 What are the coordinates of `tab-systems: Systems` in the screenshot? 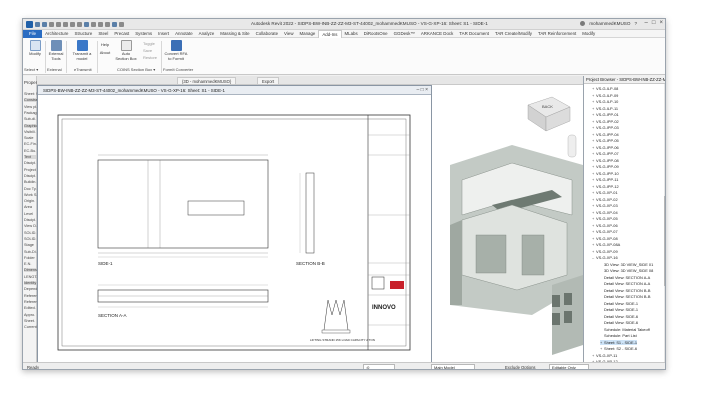 It's located at (143, 34).